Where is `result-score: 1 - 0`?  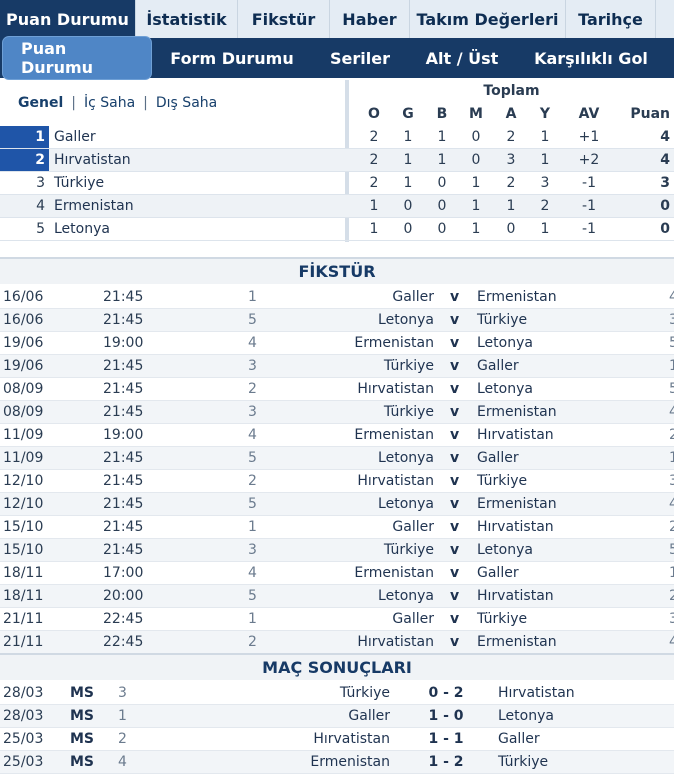
result-score: 1 - 0 is located at coordinates (446, 716).